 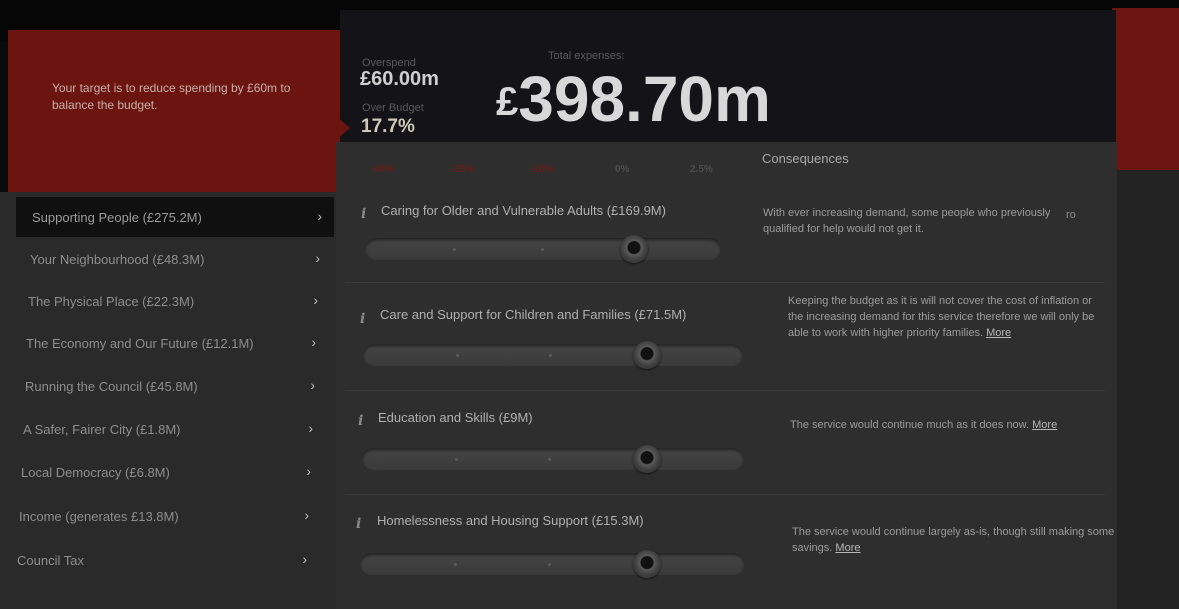 I want to click on sidebar-item-label: Your Neighbourhood (£48.3M), so click(x=117, y=259).